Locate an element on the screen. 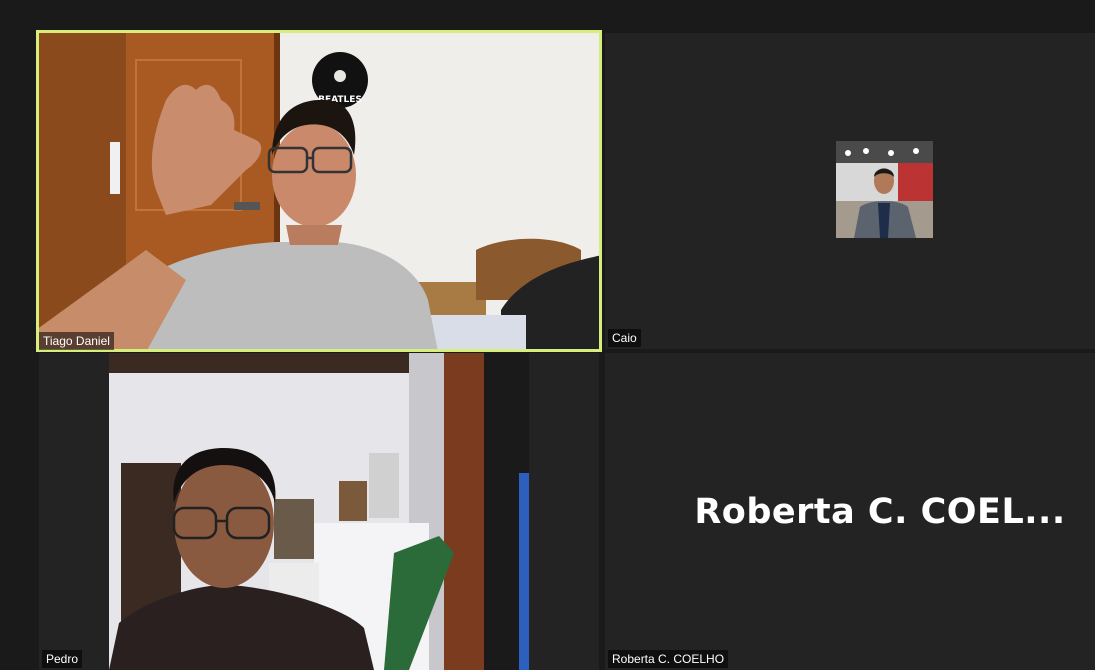 The image size is (1095, 670). participant-name-caio: Caio is located at coordinates (624, 338).